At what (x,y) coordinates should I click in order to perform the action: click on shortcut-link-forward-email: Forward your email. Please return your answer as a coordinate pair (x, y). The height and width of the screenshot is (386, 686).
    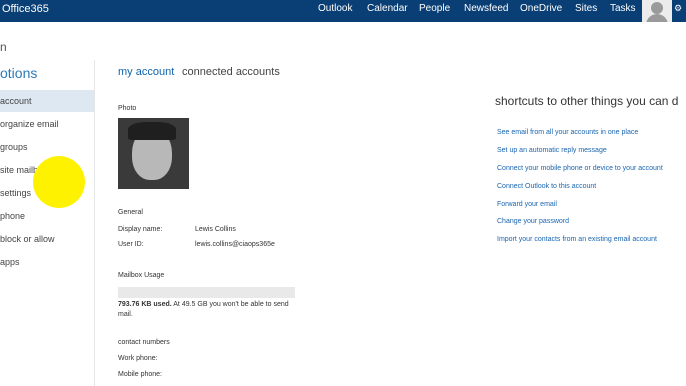
    Looking at the image, I should click on (527, 204).